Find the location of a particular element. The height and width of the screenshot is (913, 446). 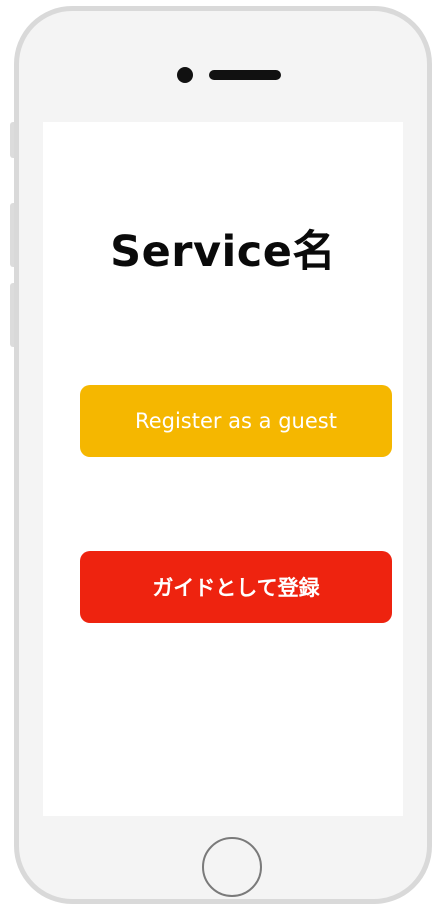

front-camera-icon is located at coordinates (185, 75).